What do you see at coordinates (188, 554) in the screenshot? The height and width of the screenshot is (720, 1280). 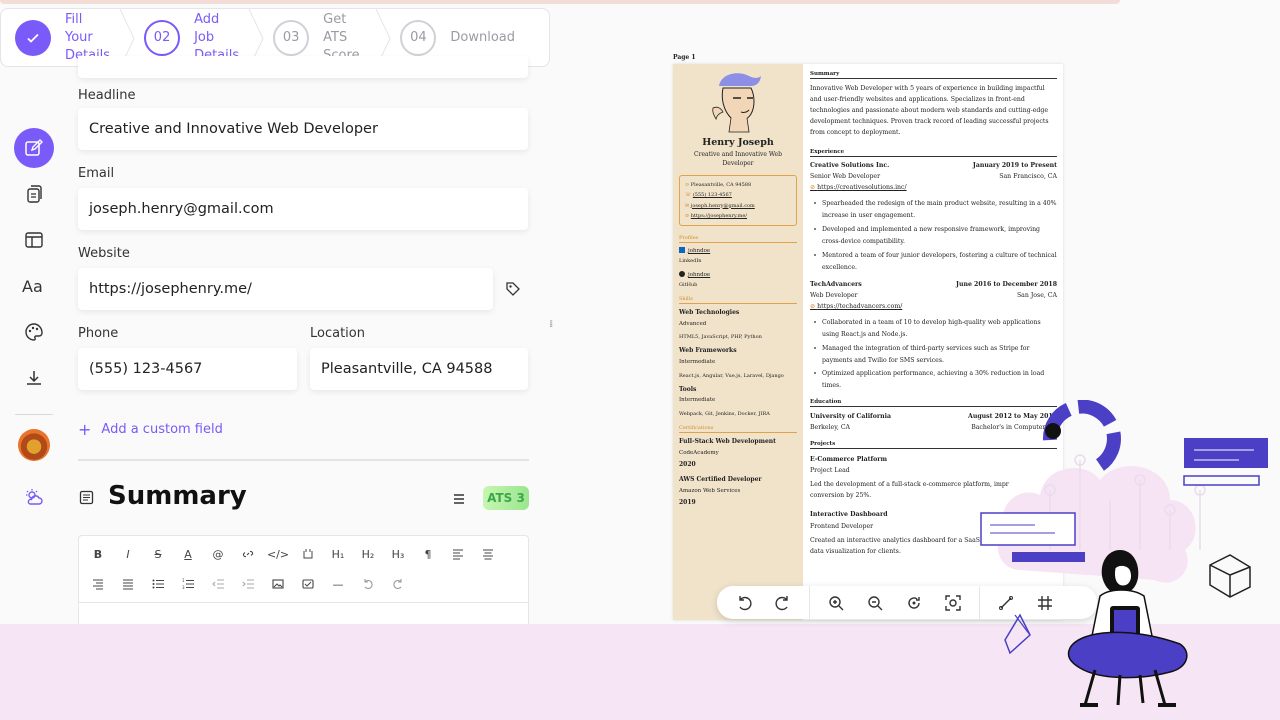 I see `text-color-button: A` at bounding box center [188, 554].